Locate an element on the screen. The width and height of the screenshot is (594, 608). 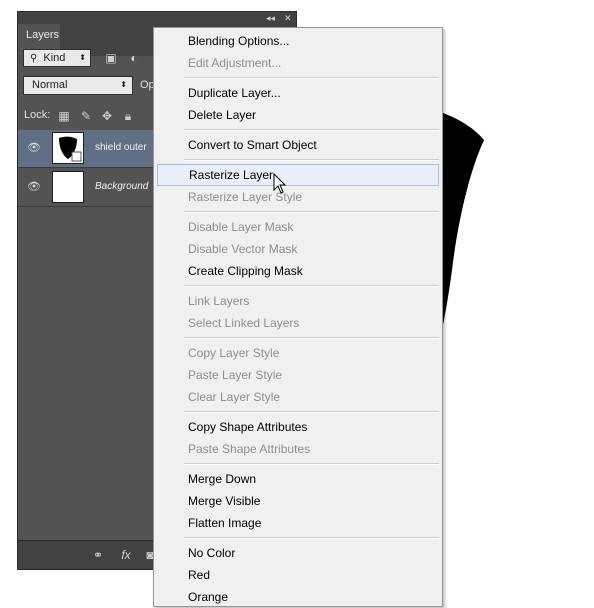
lock-position-icon: ✥ is located at coordinates (107, 116).